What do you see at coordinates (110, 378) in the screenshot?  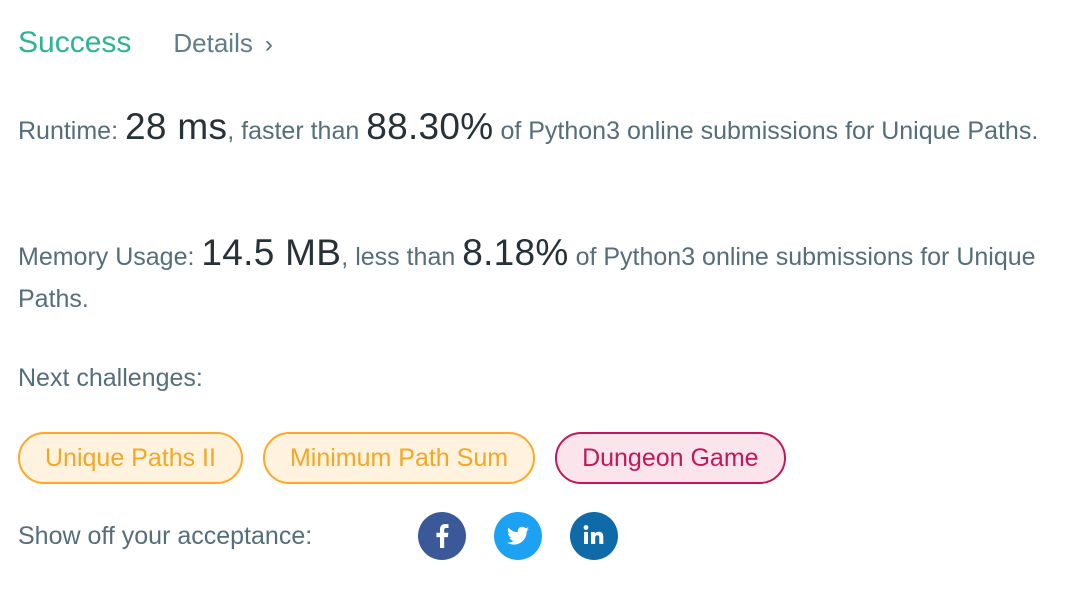 I see `next-challenges-label: Next challenges:` at bounding box center [110, 378].